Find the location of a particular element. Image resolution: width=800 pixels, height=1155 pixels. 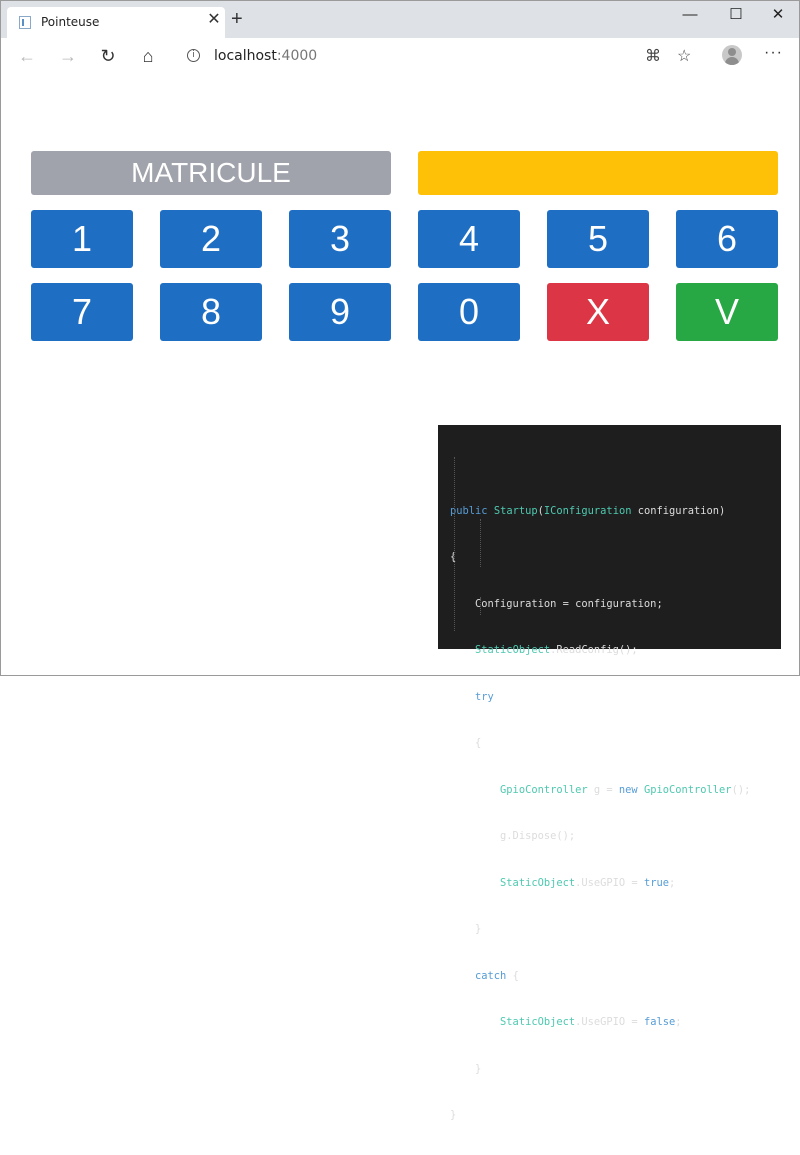

clear-key: X is located at coordinates (598, 312).